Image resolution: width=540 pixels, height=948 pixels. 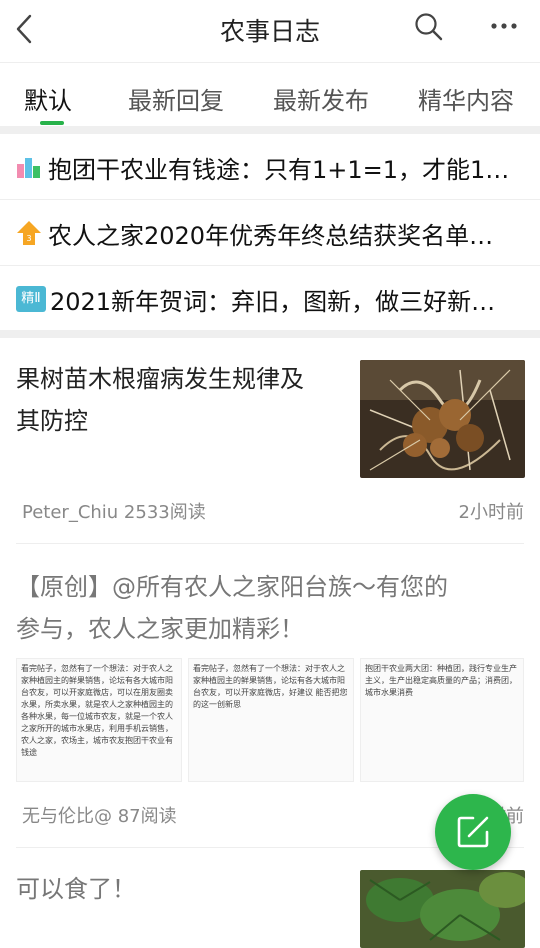 I want to click on bar-chart-icon, so click(x=28, y=168).